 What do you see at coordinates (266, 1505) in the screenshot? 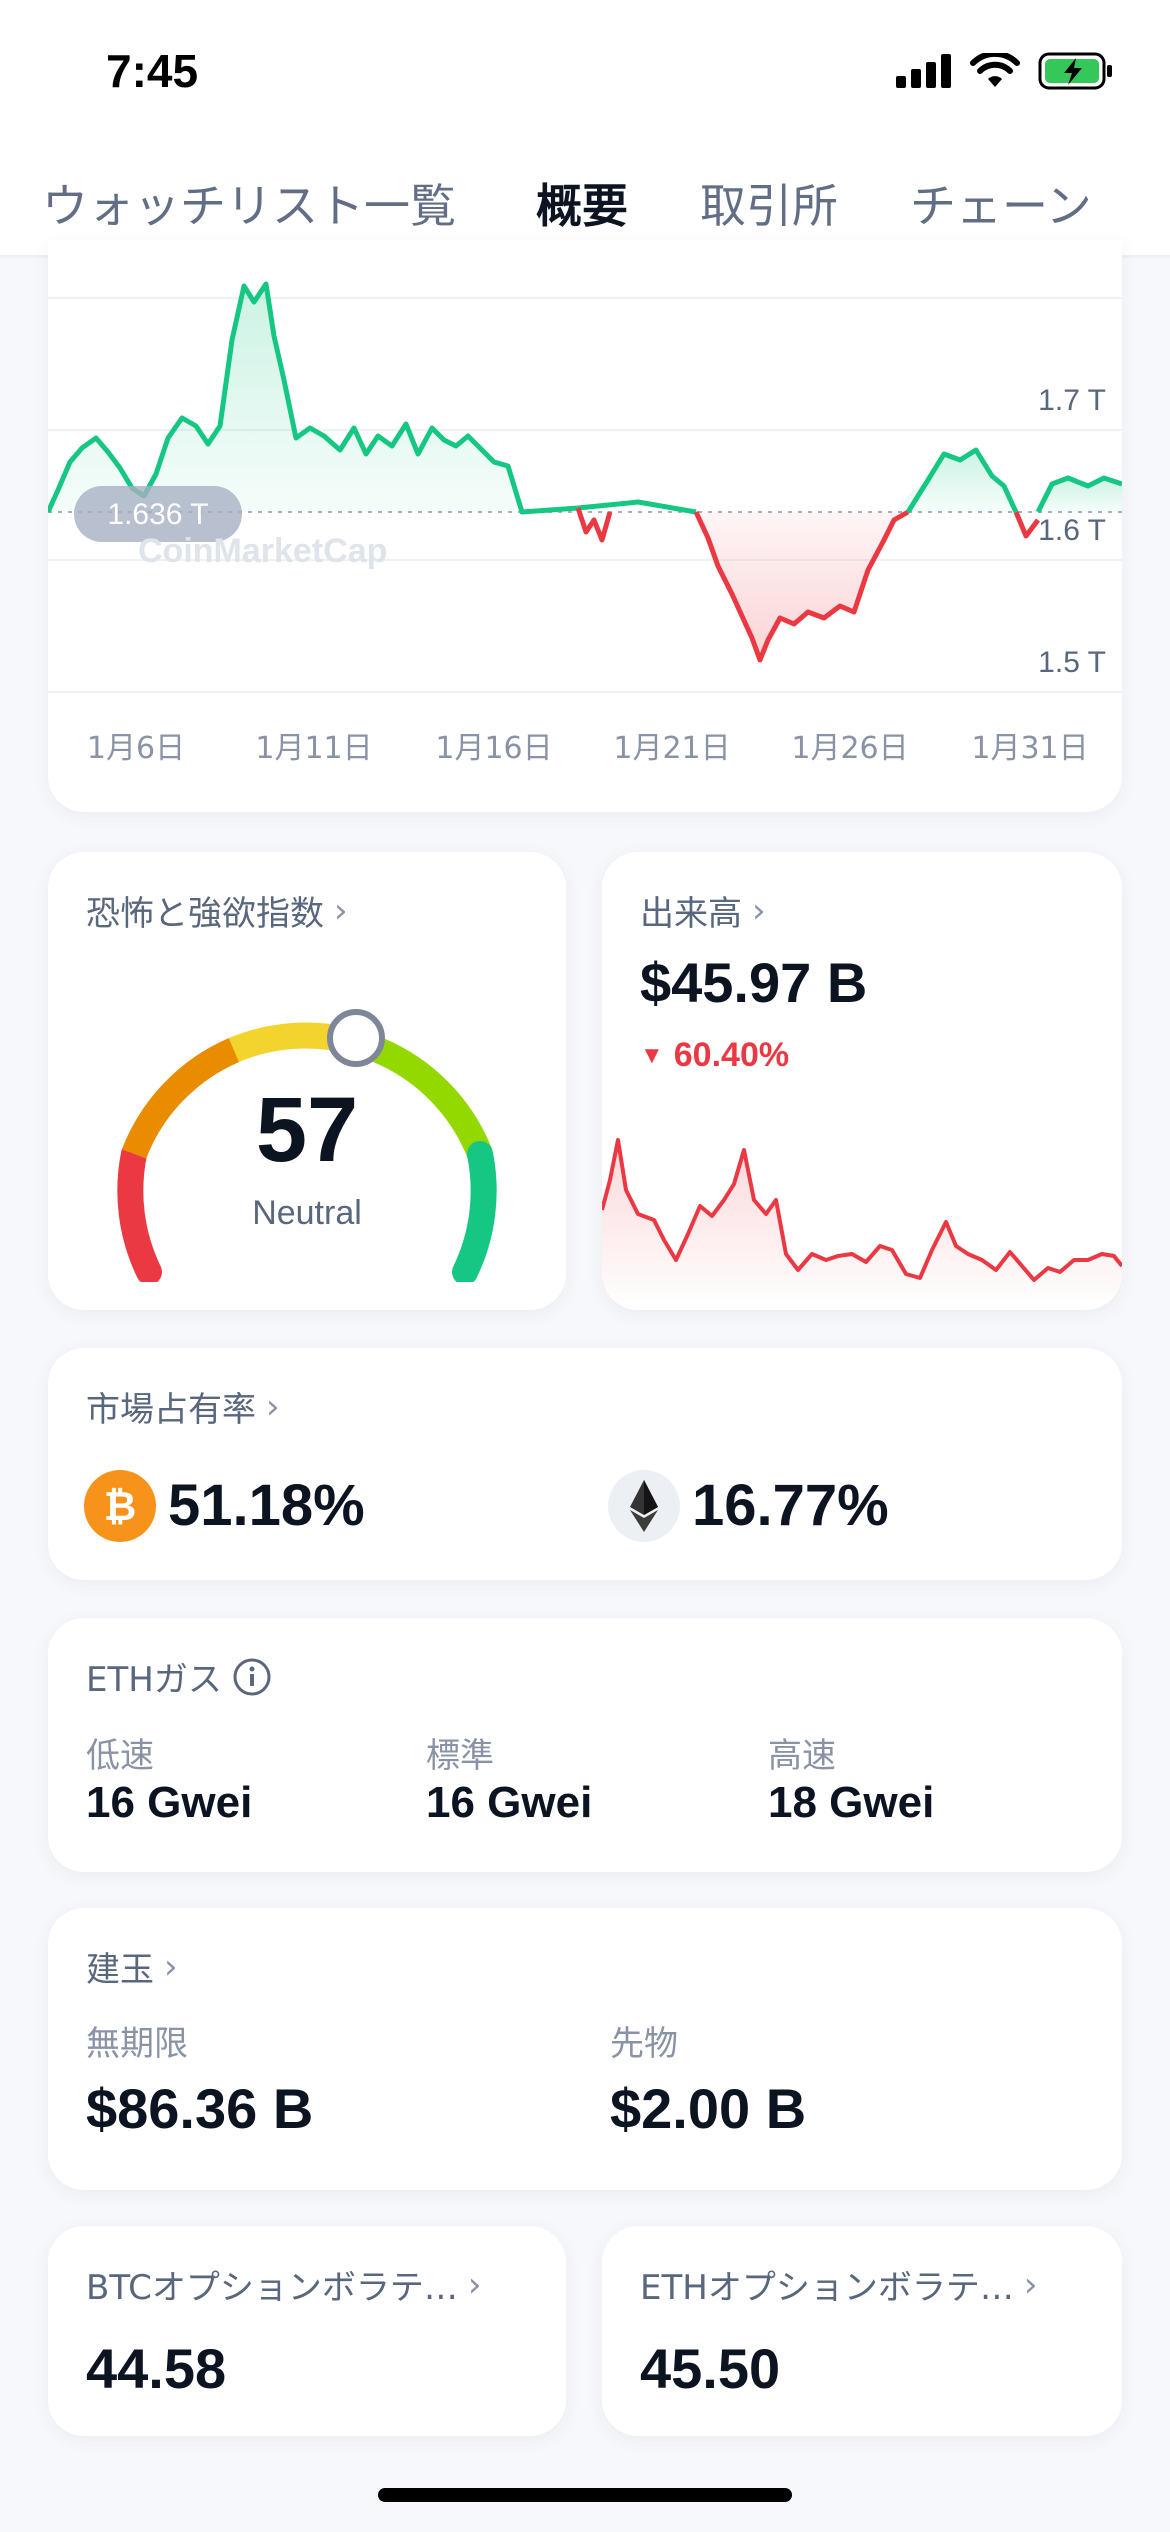
I see `btc-dominance-value: 51.18%` at bounding box center [266, 1505].